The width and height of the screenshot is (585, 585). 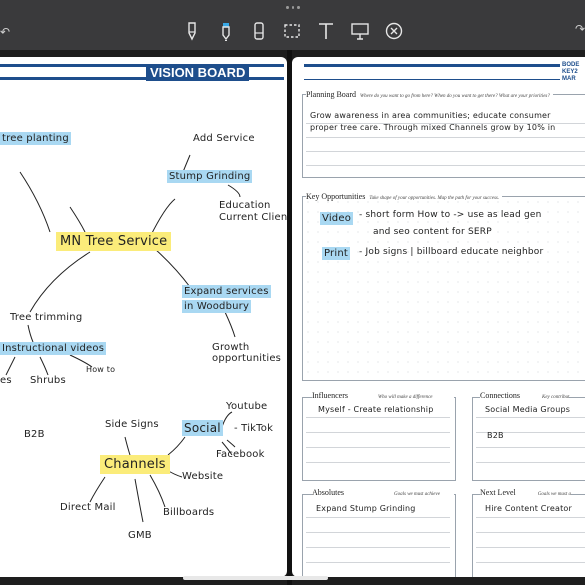 I want to click on node-facebook: Facebook, so click(x=240, y=454).